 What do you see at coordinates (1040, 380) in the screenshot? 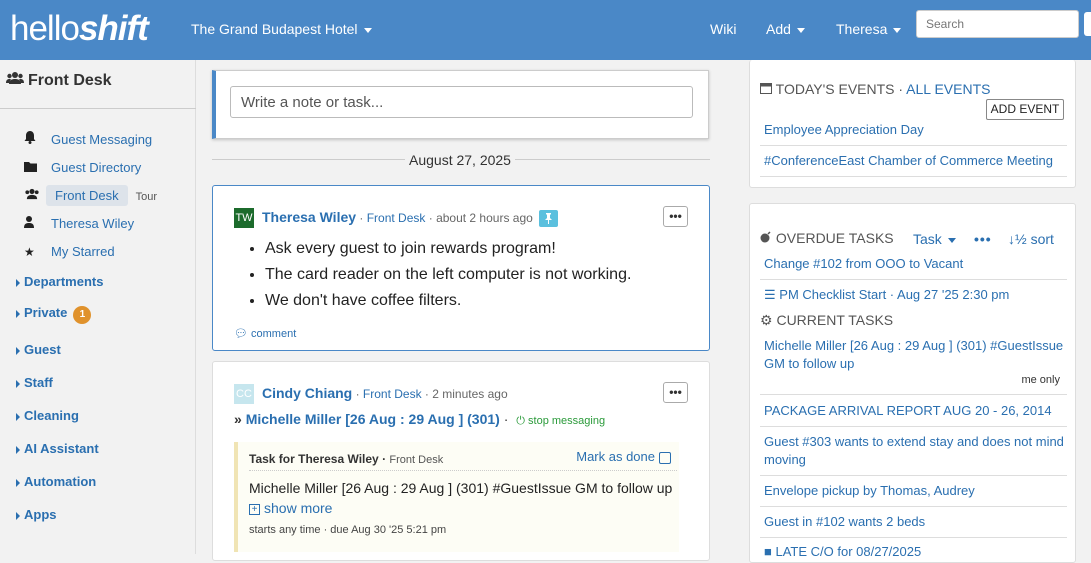
I see `visibility-label: me only` at bounding box center [1040, 380].